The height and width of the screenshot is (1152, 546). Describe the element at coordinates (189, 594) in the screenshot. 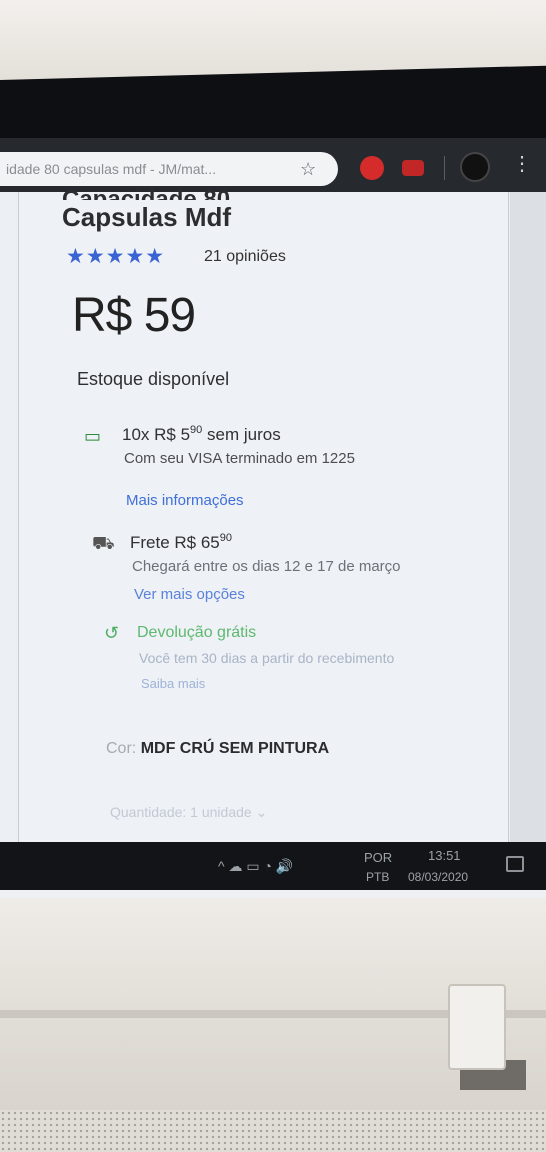

I see `more-shipping-options-link: Ver mais opções` at that location.